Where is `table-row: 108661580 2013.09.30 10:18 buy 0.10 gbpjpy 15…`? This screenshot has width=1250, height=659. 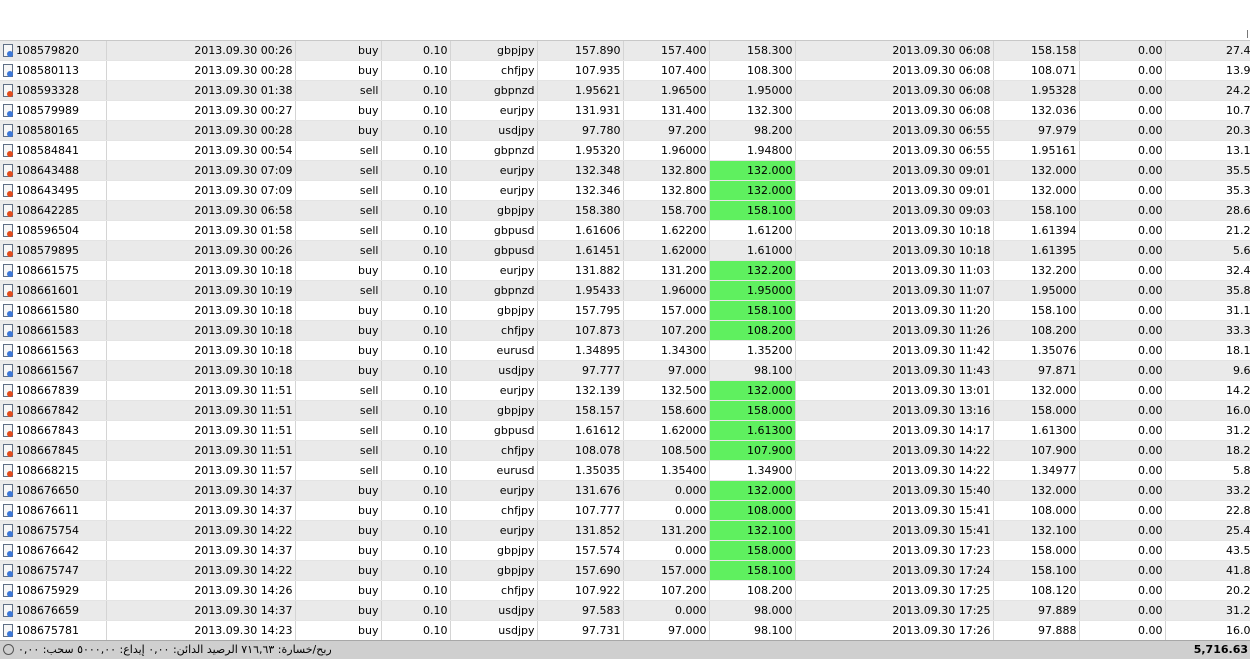 table-row: 108661580 2013.09.30 10:18 buy 0.10 gbpjpy 15… is located at coordinates (625, 310).